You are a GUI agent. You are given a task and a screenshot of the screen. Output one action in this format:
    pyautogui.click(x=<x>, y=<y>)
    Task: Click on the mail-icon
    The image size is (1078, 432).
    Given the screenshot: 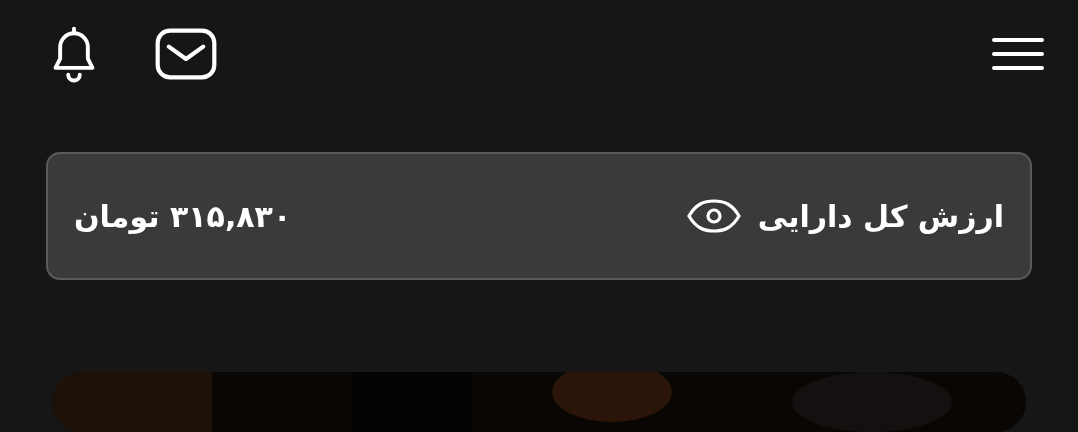 What is the action you would take?
    pyautogui.click(x=186, y=54)
    